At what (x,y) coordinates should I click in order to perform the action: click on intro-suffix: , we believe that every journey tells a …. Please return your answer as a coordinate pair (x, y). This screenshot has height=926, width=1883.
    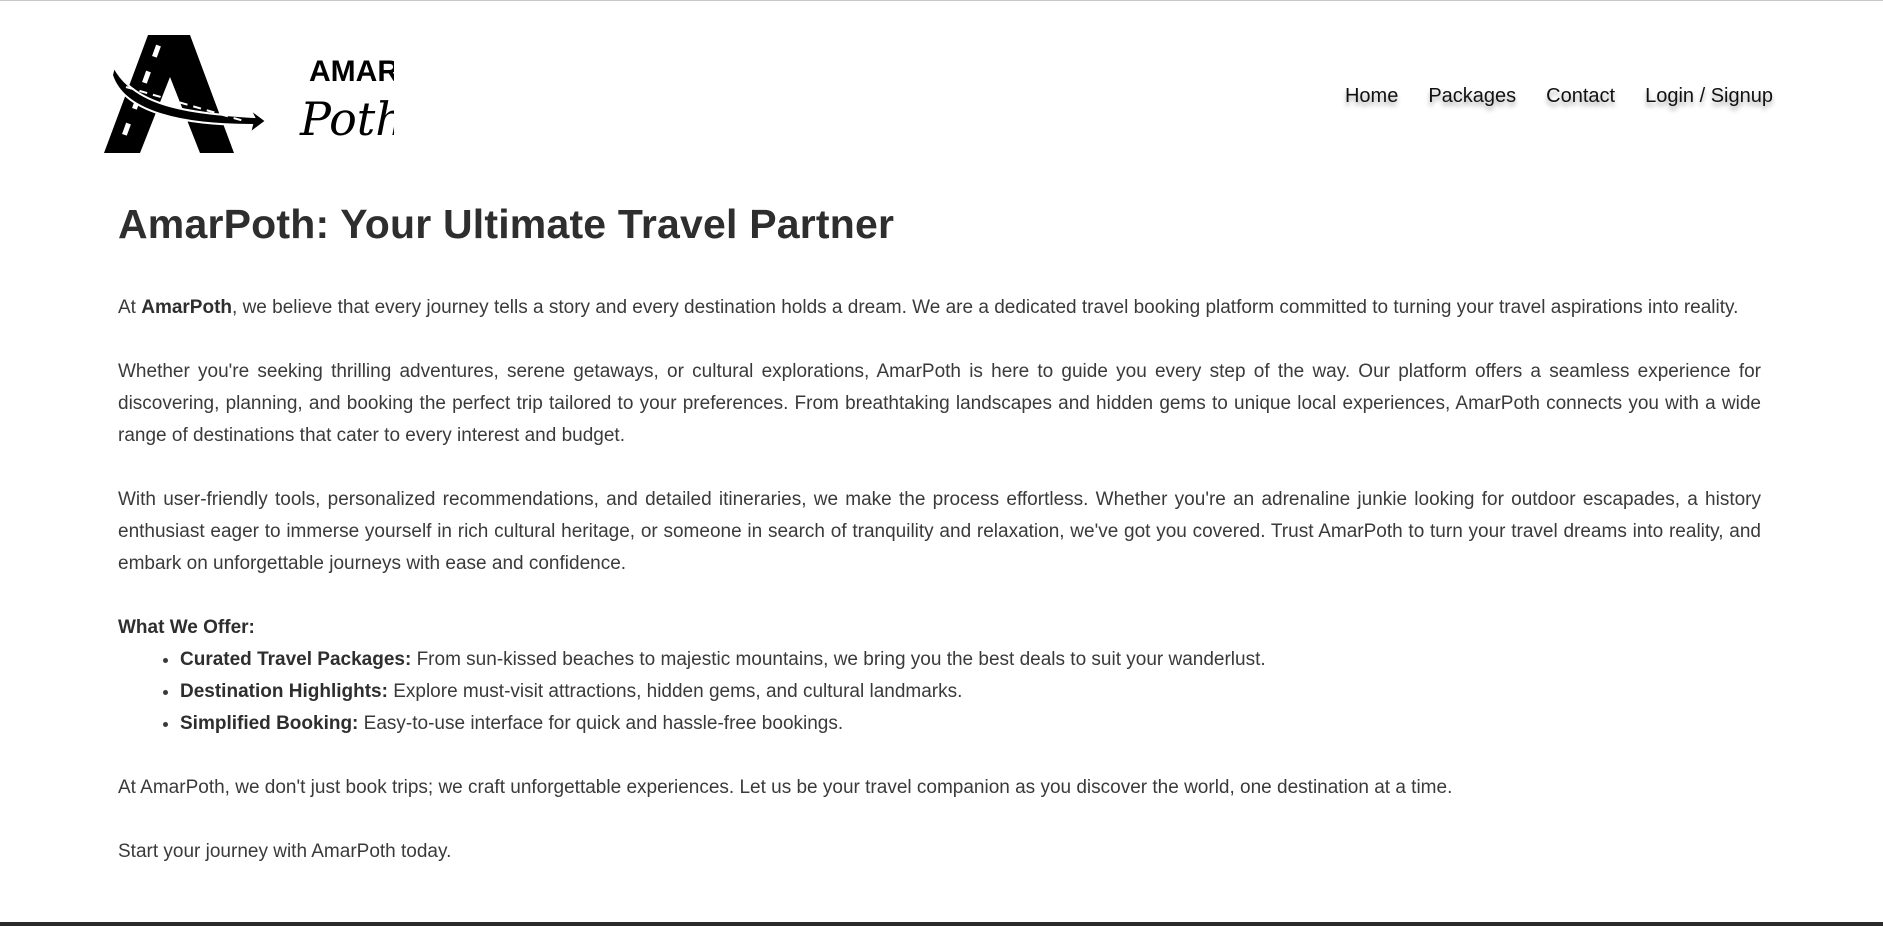
    Looking at the image, I should click on (985, 307).